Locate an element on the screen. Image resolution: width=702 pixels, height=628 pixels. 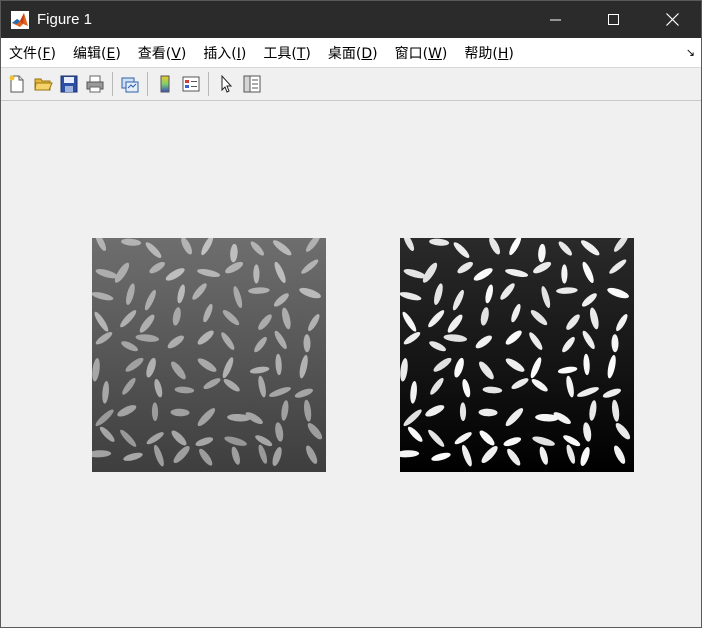
new-figure-icon is located at coordinates (16, 84).